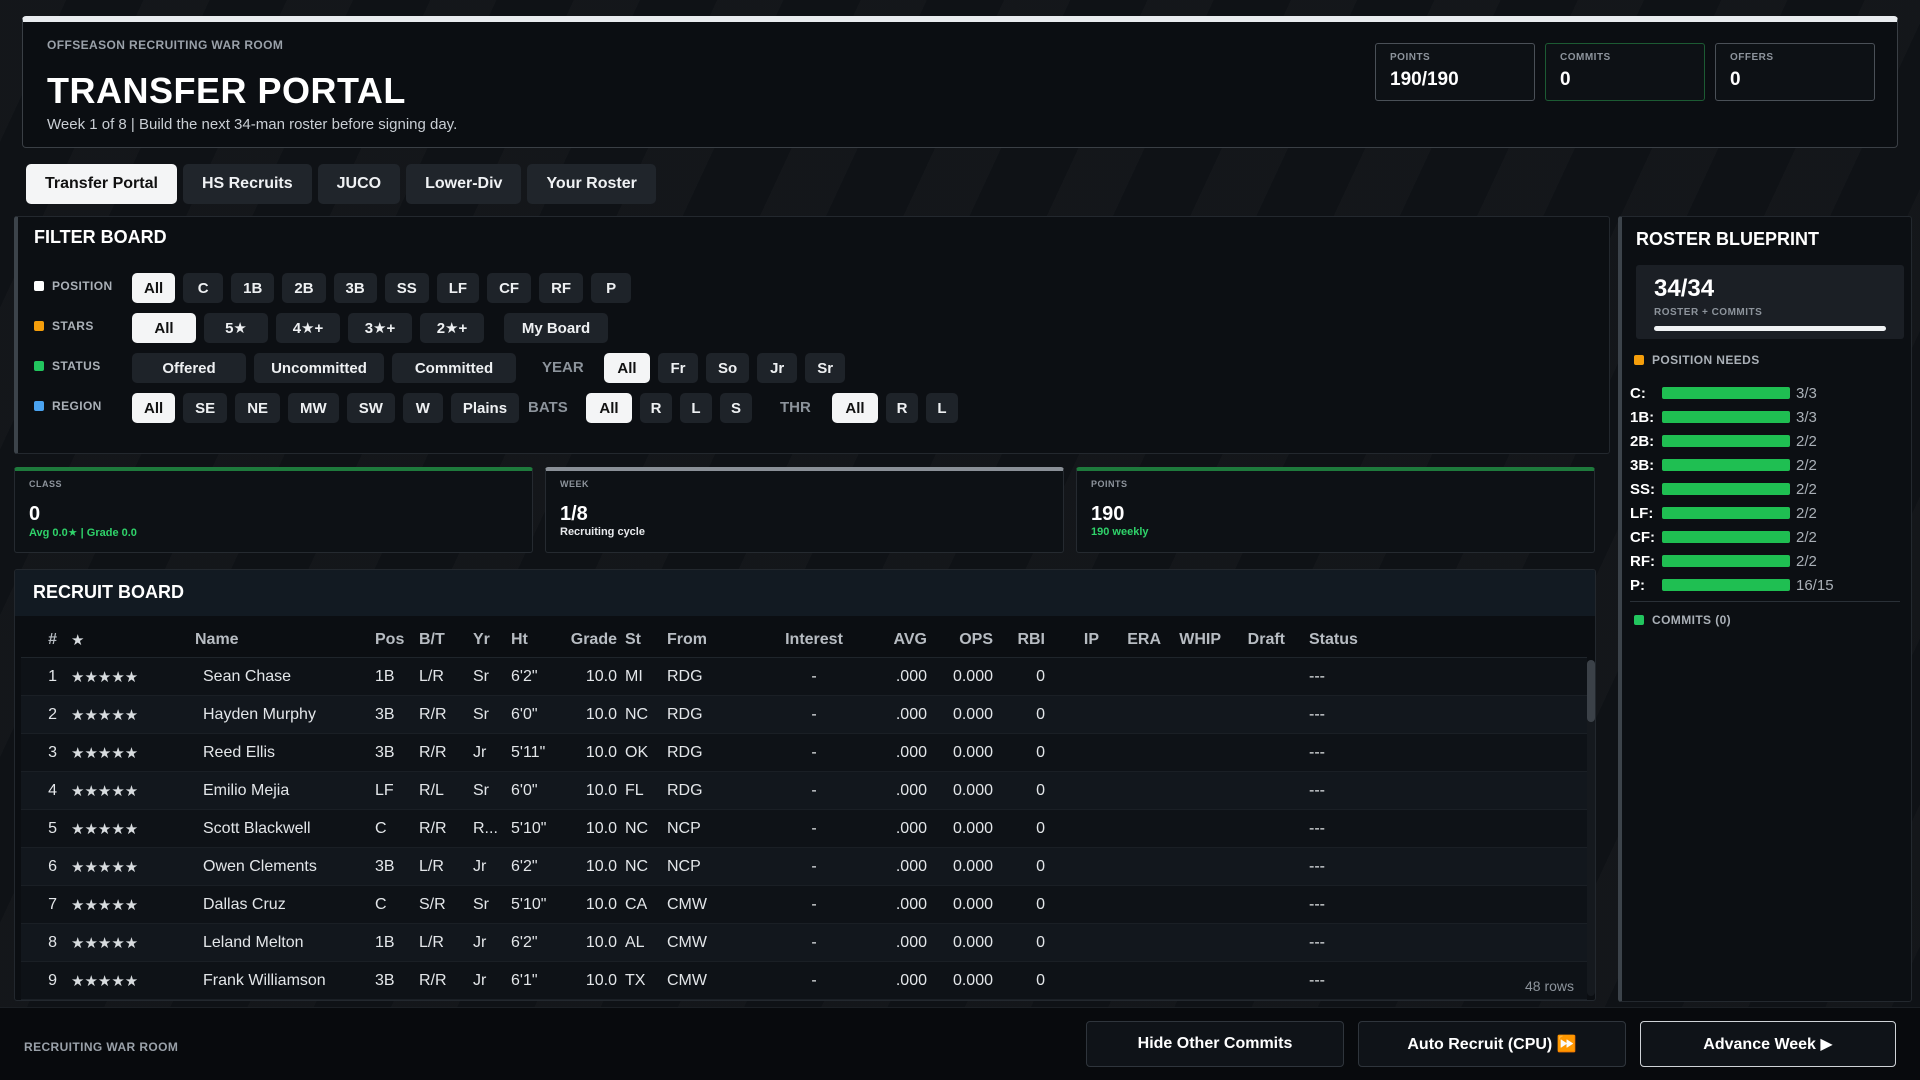 The height and width of the screenshot is (1080, 1920). I want to click on region-chip-ne: NE, so click(258, 408).